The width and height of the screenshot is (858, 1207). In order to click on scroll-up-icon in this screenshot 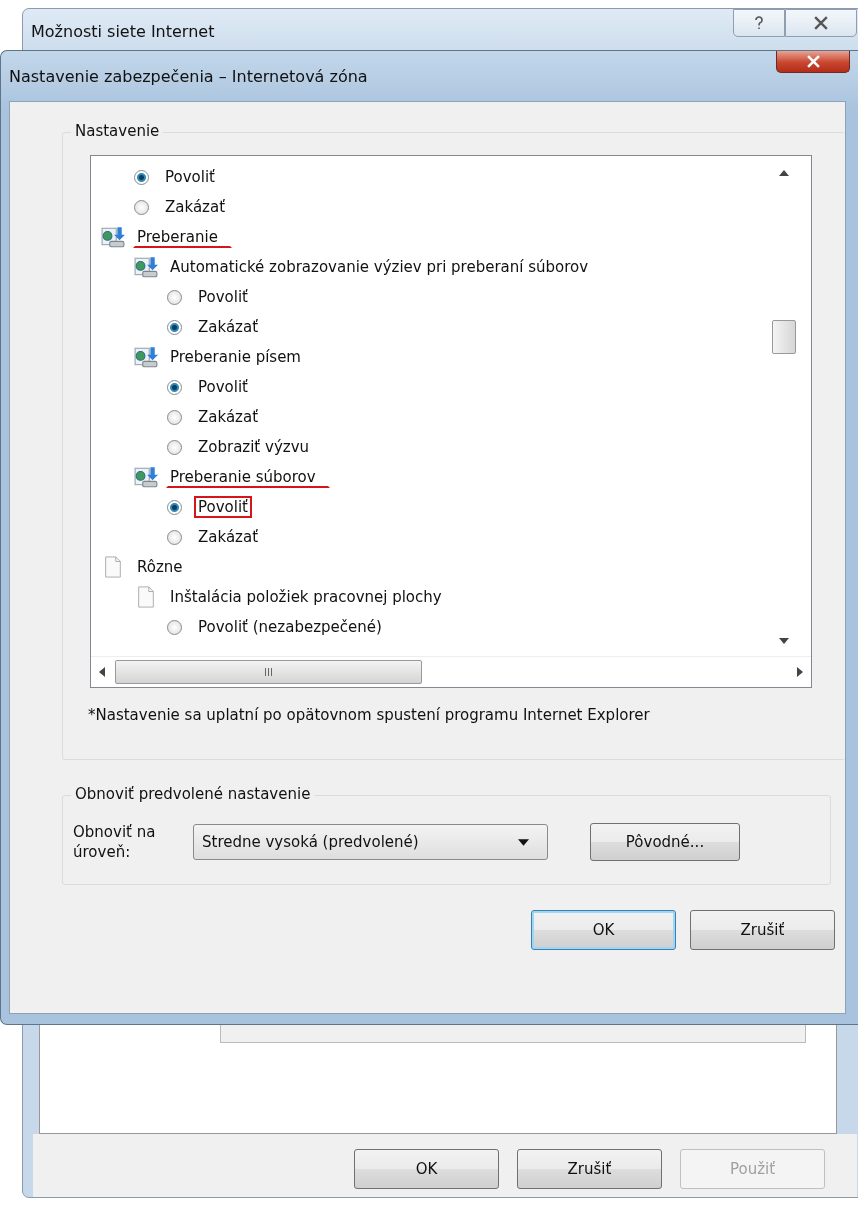, I will do `click(784, 173)`.